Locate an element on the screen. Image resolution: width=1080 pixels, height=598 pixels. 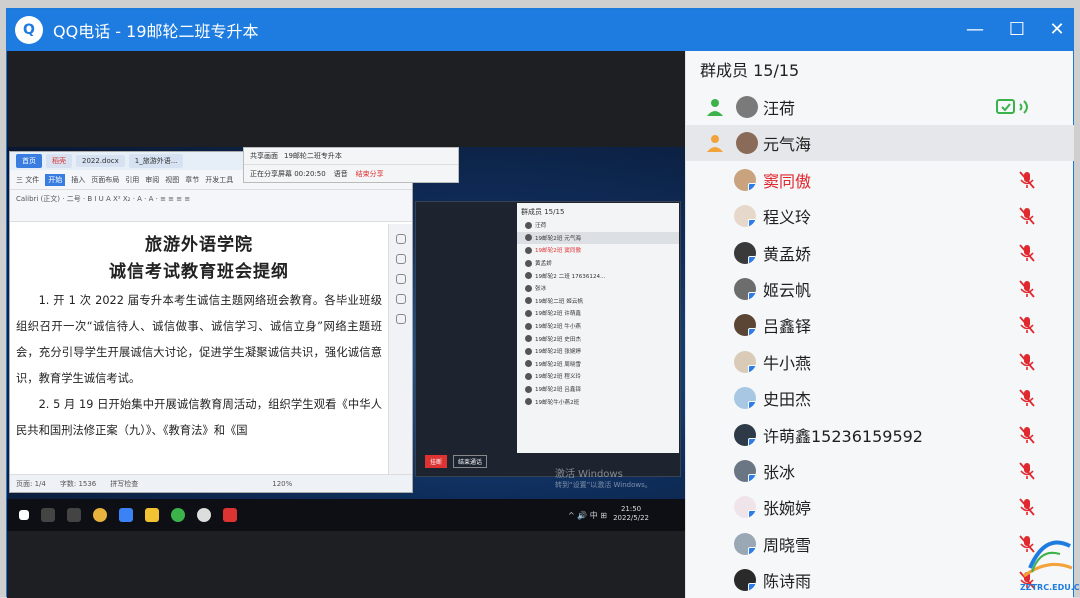
member-row: 汪荷 is located at coordinates (880, 107).